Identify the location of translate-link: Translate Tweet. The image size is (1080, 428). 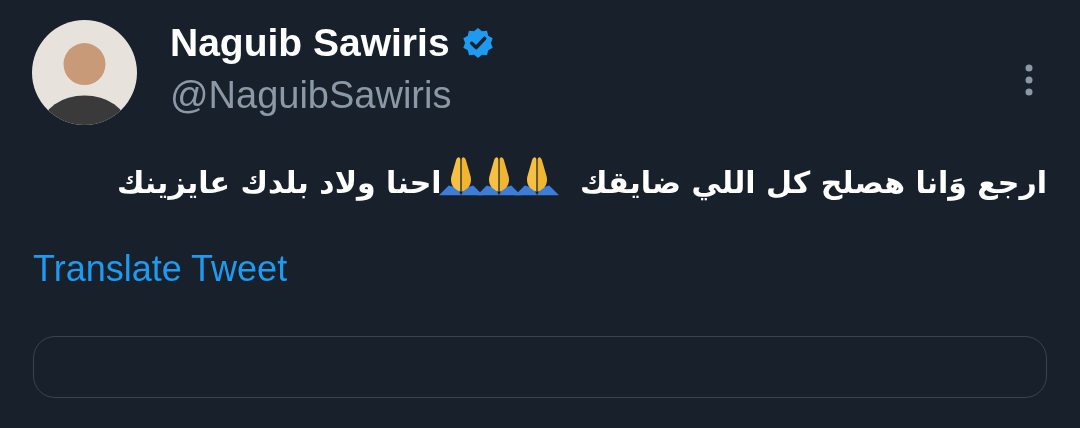
(160, 269).